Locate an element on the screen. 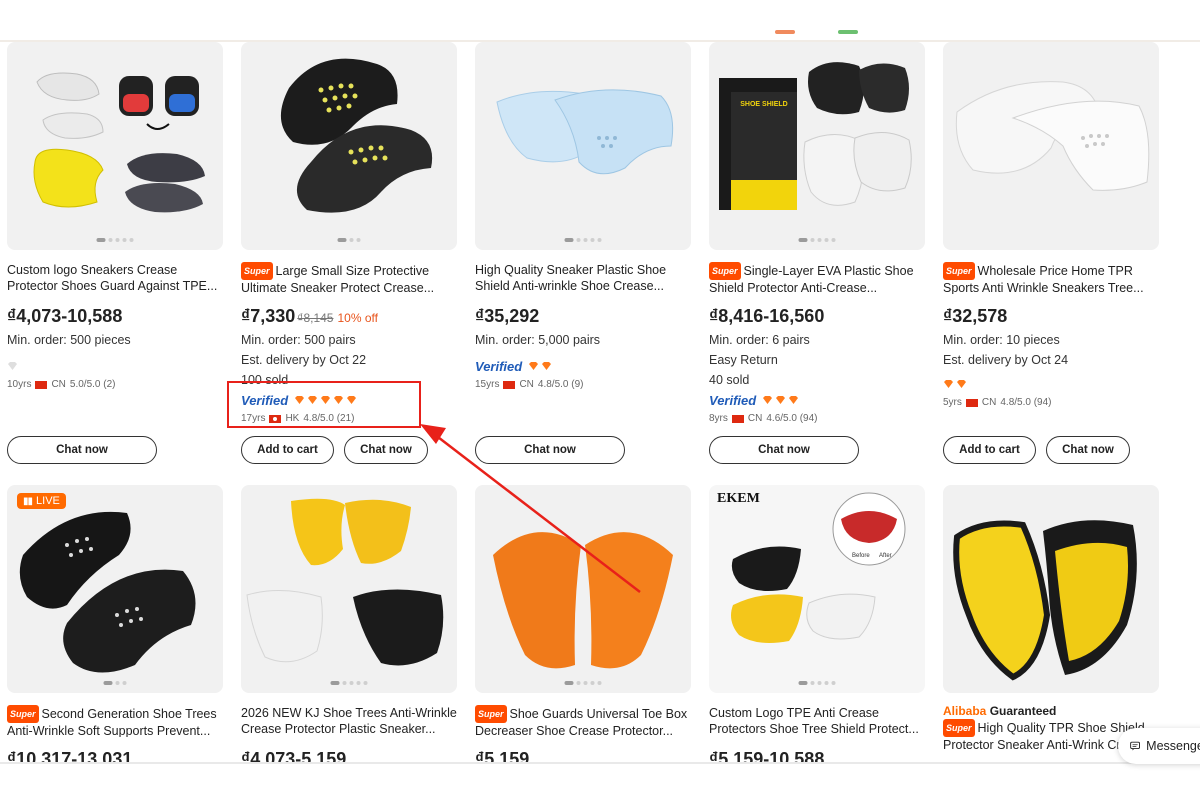  supplier-info: 8yrs CN 4.6/5.0 (94) is located at coordinates (817, 418).